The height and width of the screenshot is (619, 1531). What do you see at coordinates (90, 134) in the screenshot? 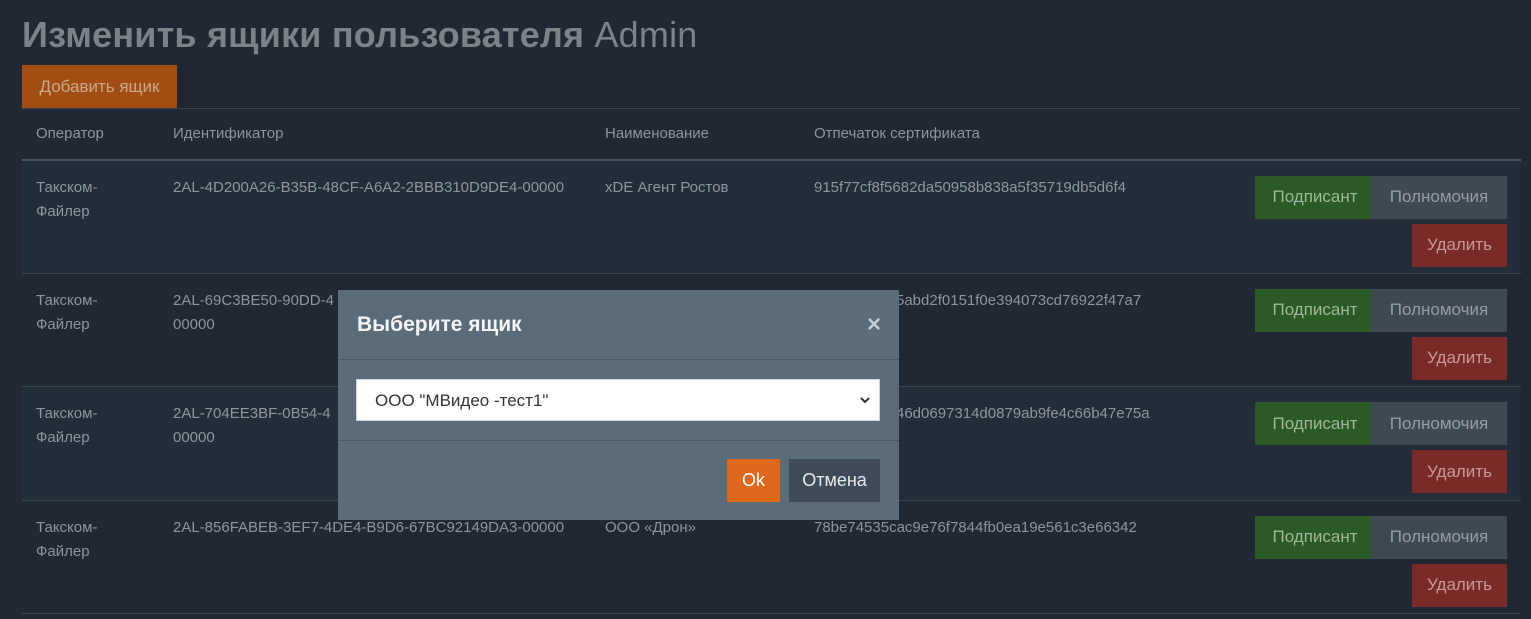
I see `column-header-operator: Оператор` at bounding box center [90, 134].